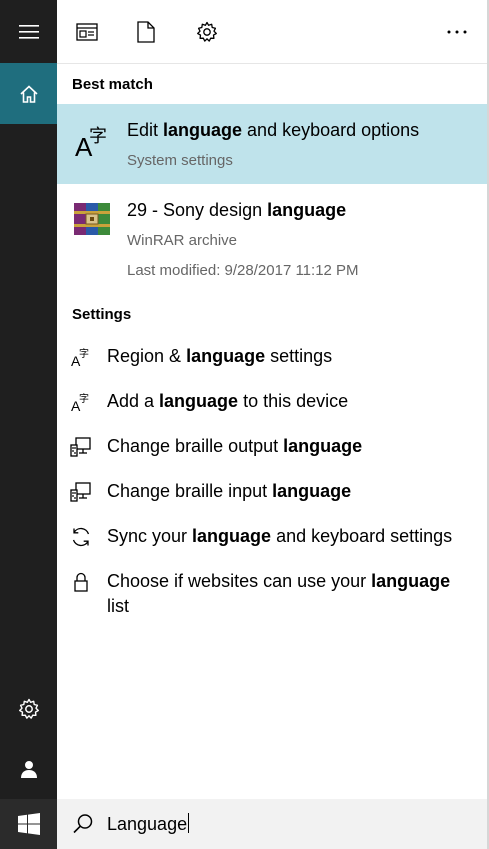  I want to click on gear-icon, so click(28, 708).